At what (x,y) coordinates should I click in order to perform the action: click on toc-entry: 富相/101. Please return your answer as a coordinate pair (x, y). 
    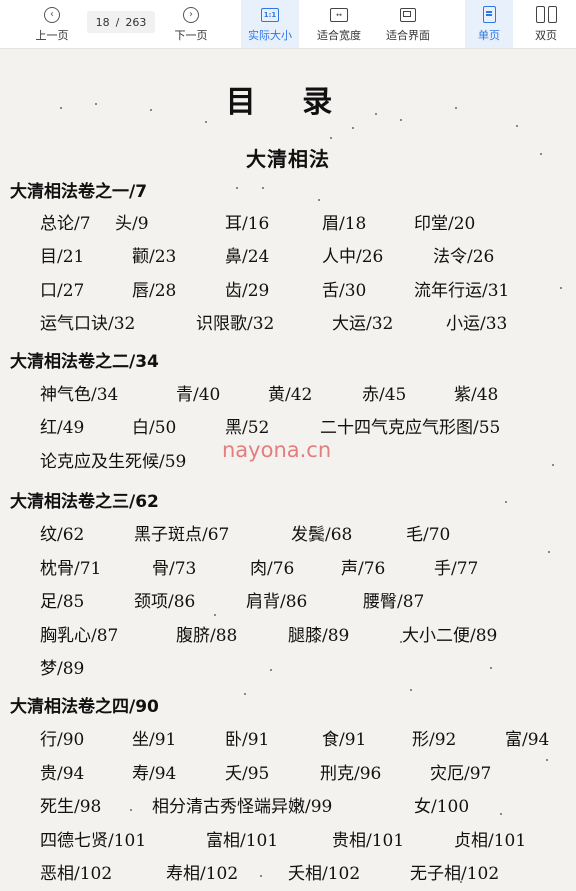
    Looking at the image, I should click on (242, 838).